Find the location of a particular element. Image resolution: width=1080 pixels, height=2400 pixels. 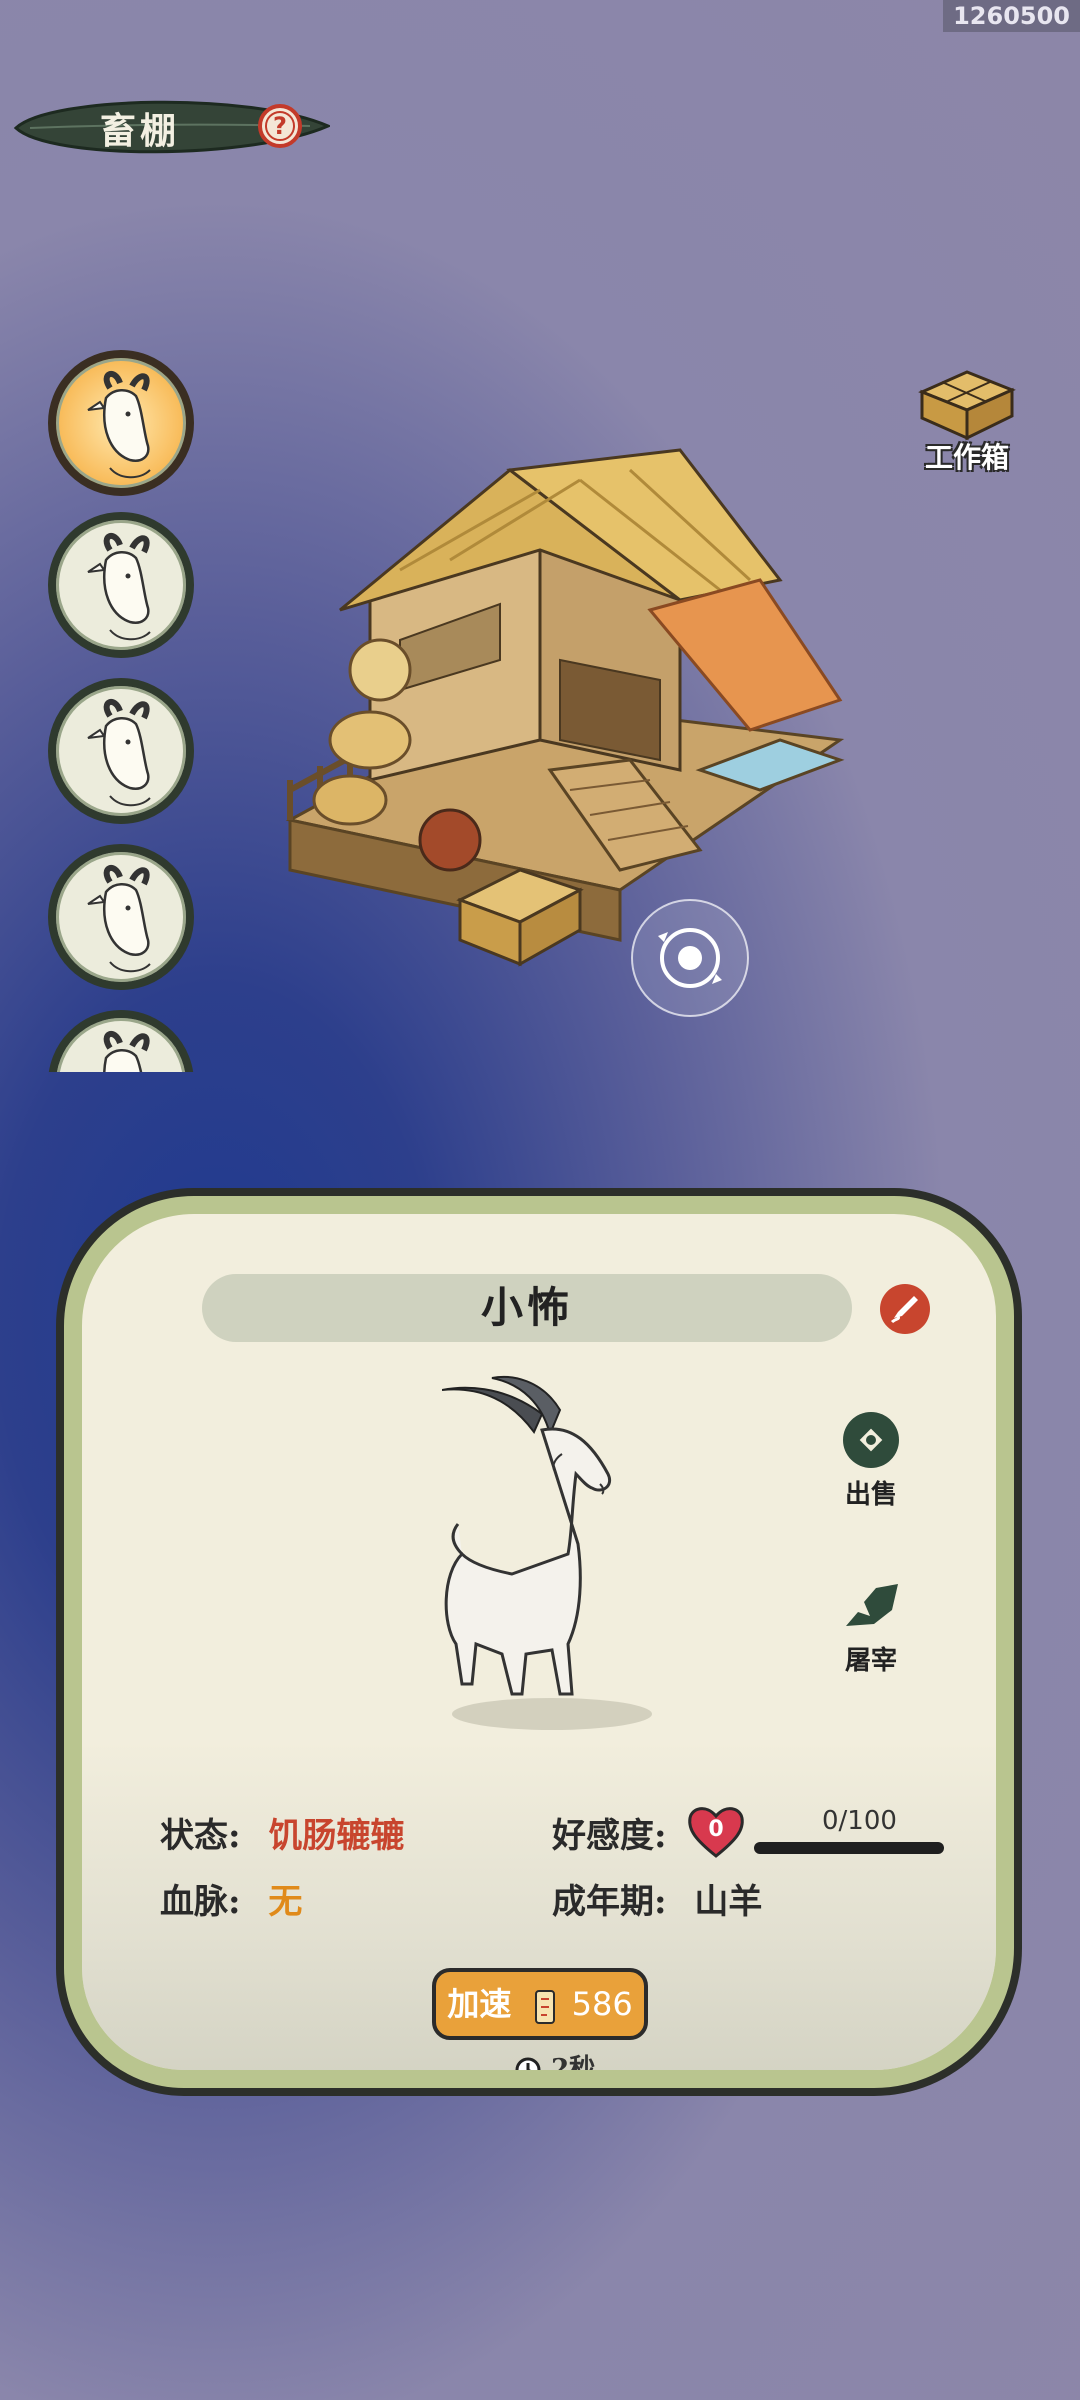

affection-value: 0 is located at coordinates (715, 1829).